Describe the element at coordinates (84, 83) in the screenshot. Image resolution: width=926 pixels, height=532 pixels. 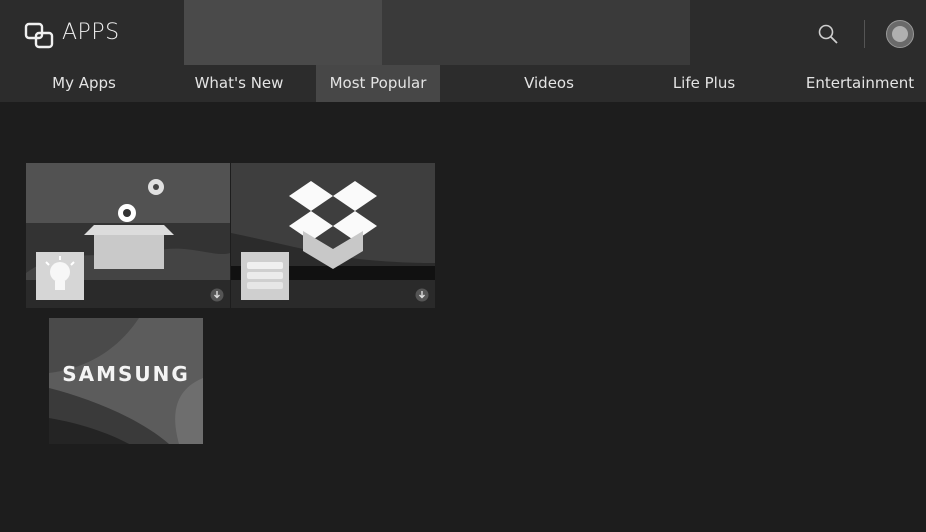
I see `tab-my-apps: My Apps` at that location.